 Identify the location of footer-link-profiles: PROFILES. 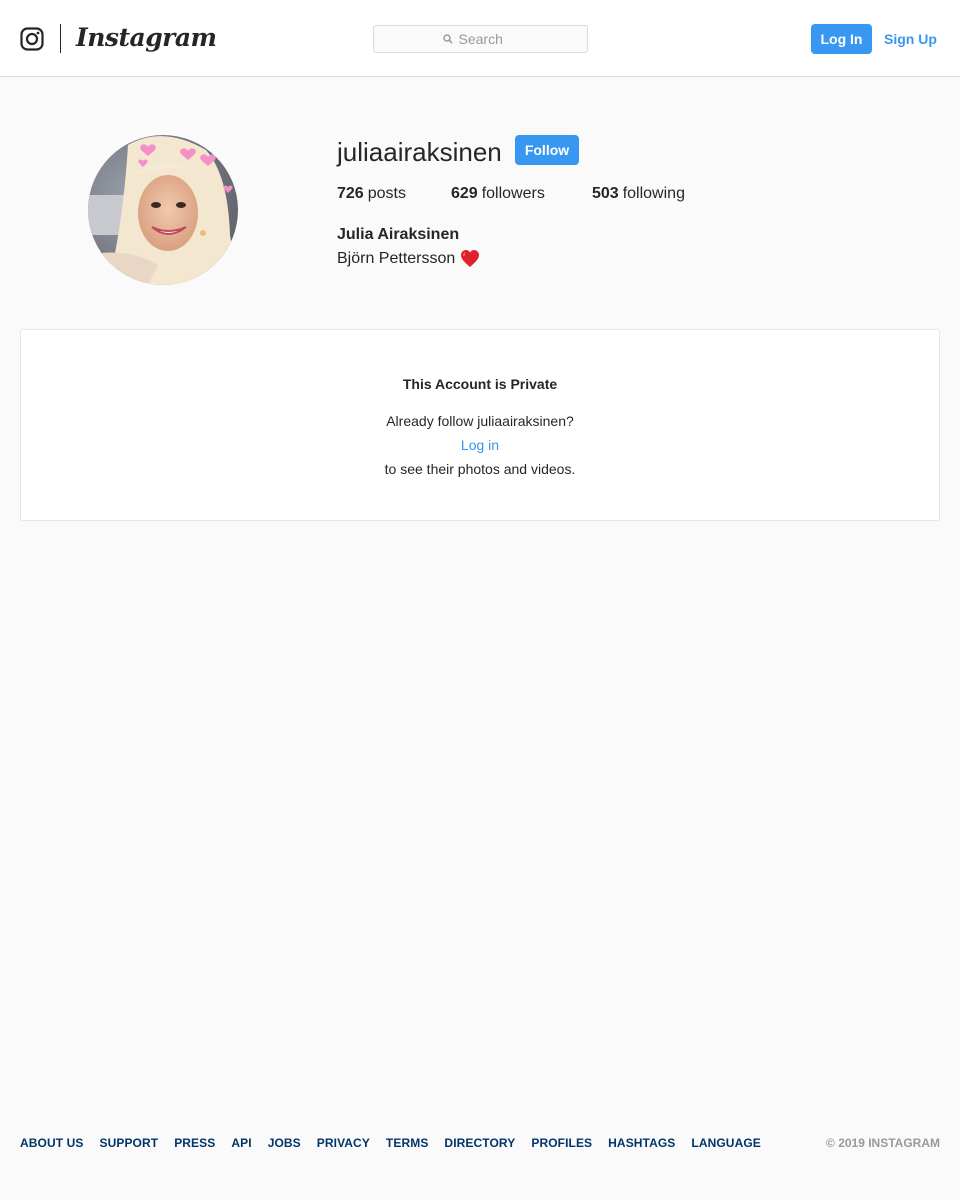
(561, 1143).